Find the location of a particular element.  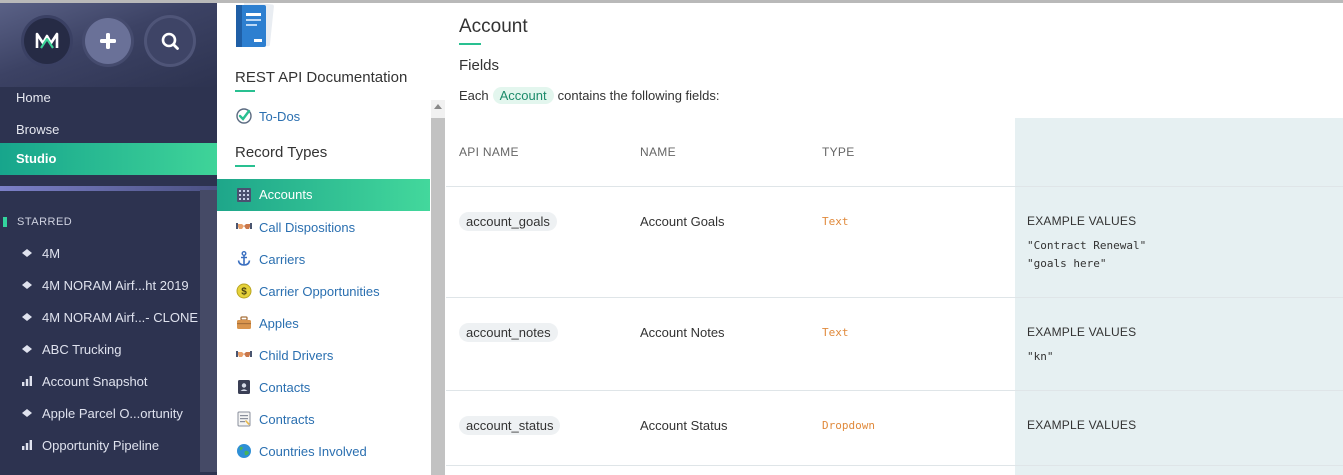

globe-icon is located at coordinates (244, 451).